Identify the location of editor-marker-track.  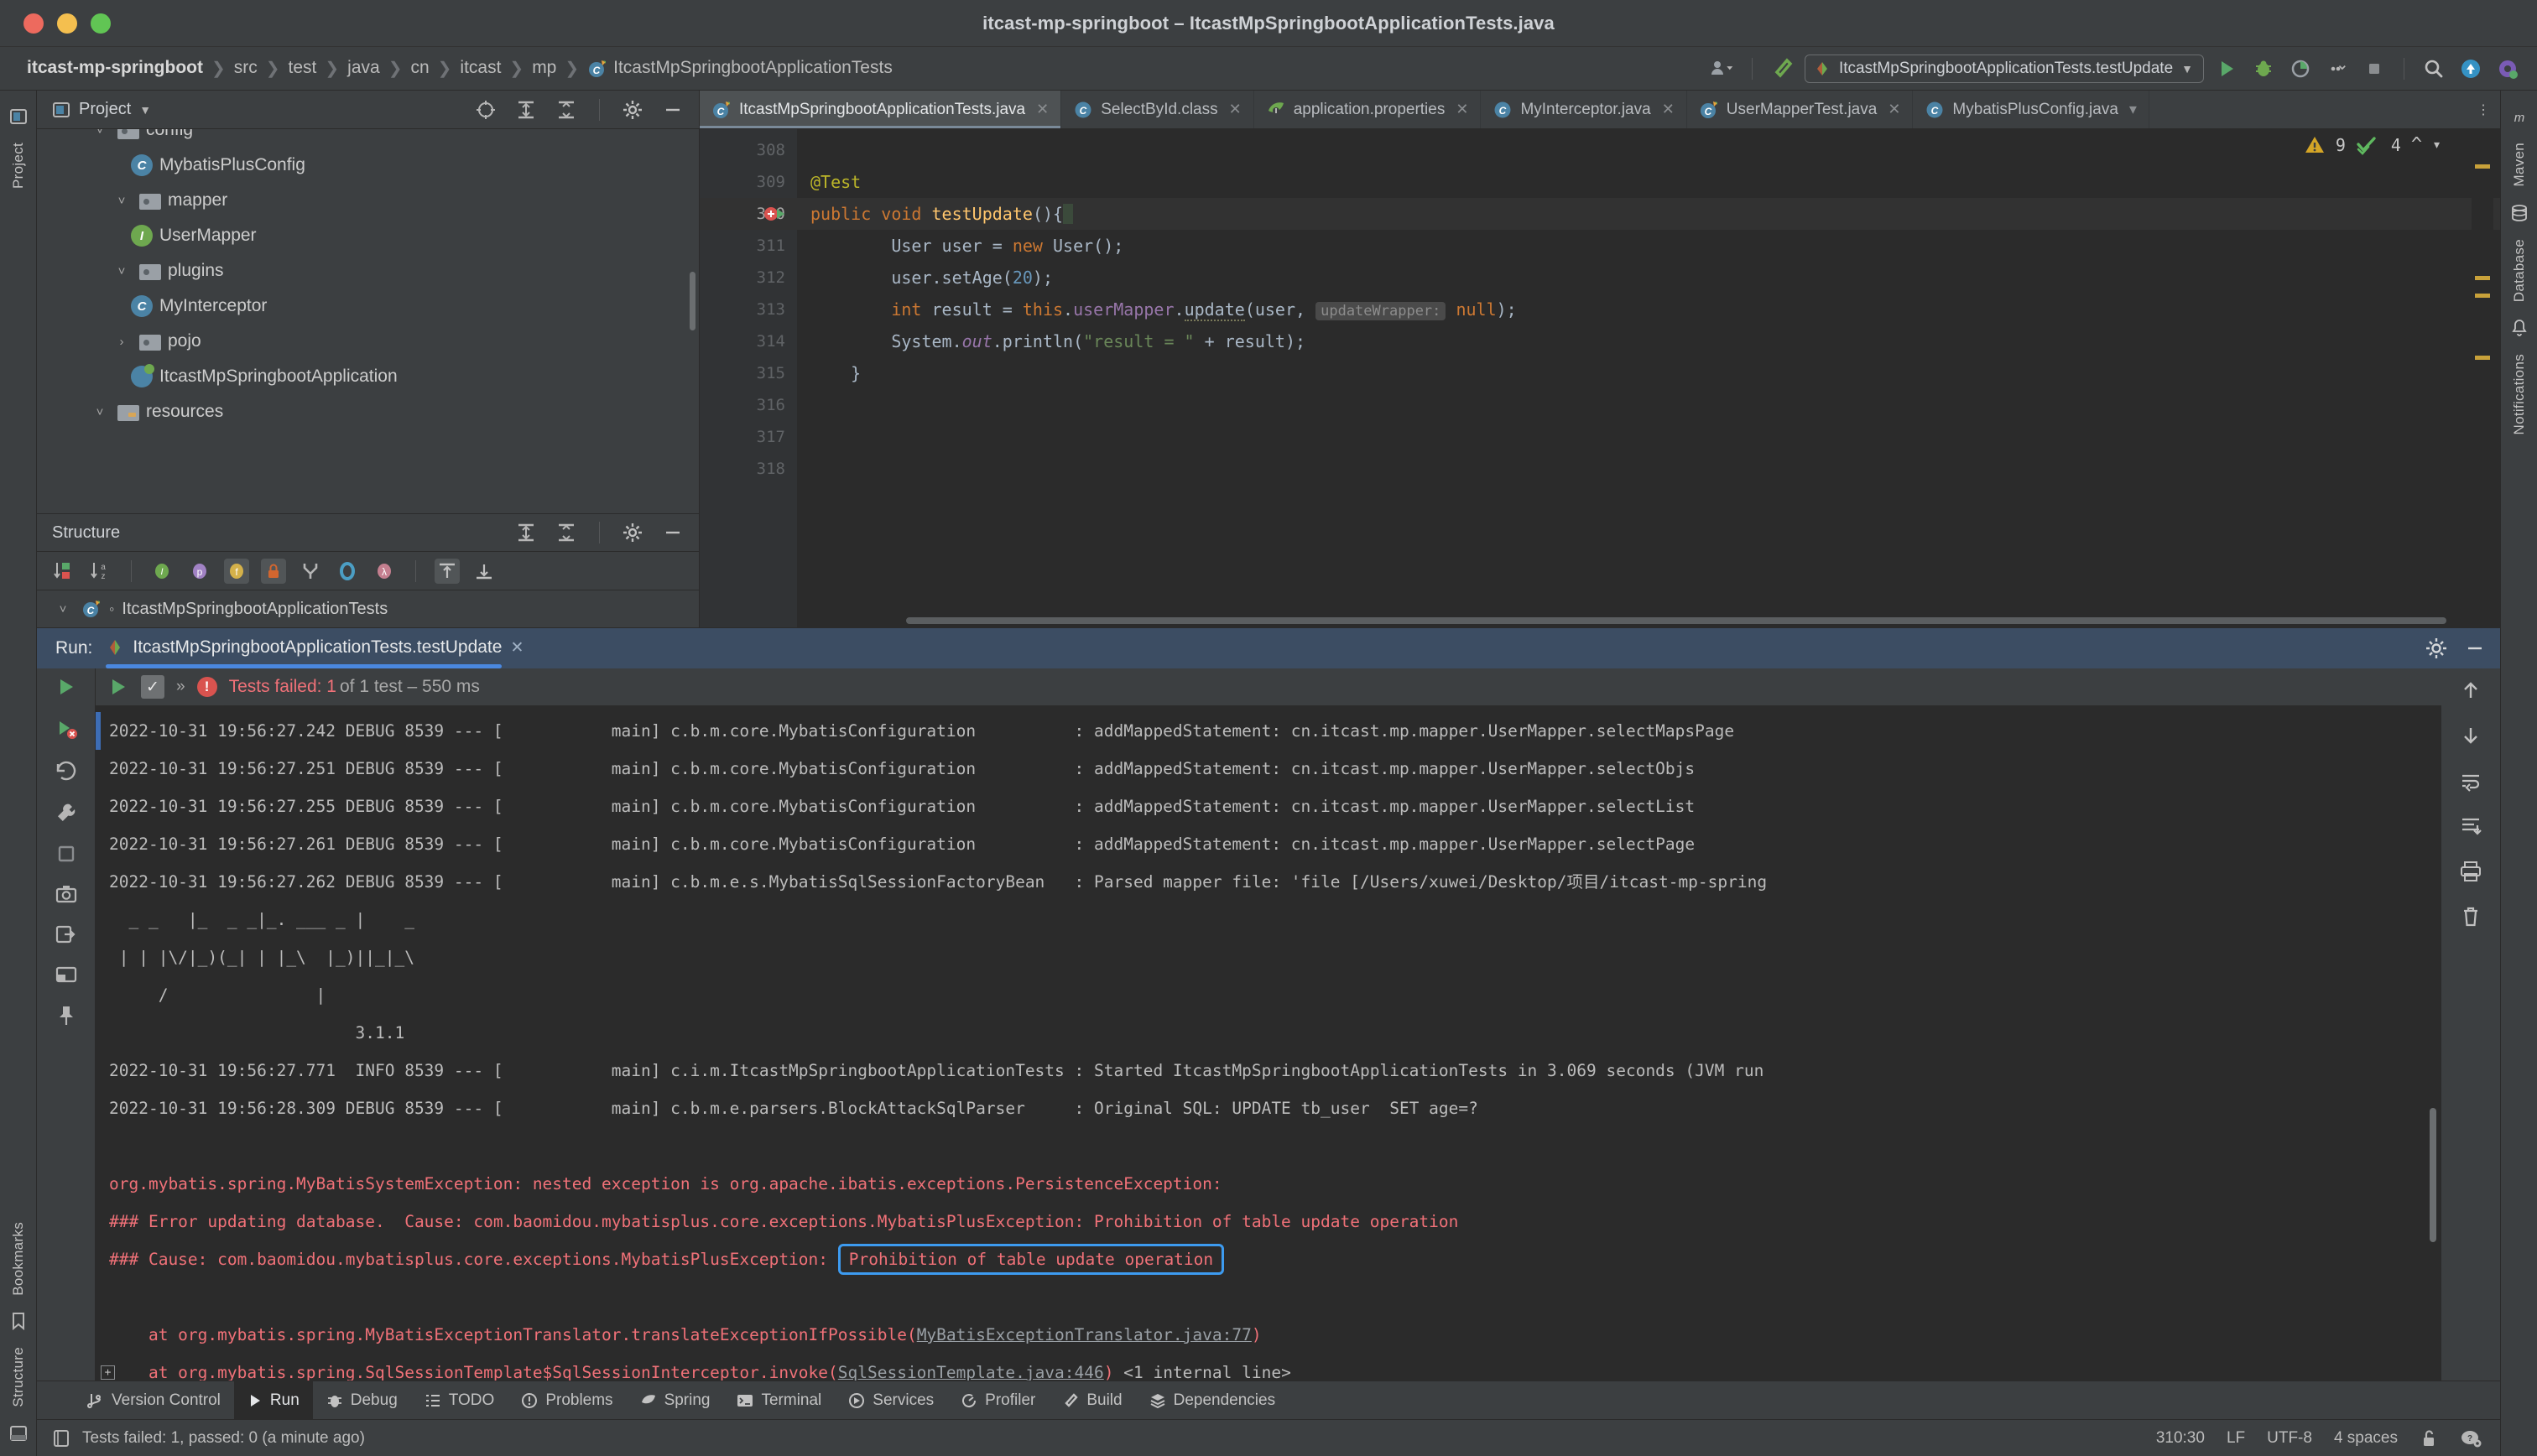
(2482, 378).